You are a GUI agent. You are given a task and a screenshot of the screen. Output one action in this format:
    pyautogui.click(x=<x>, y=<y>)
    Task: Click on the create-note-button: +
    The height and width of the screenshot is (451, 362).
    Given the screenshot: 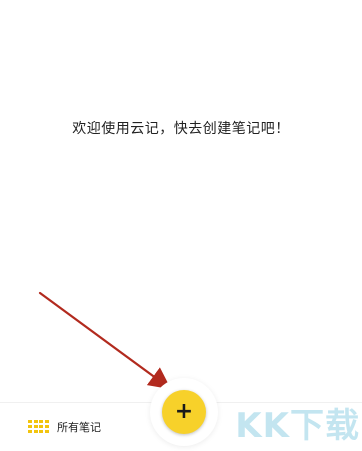 What is the action you would take?
    pyautogui.click(x=184, y=412)
    